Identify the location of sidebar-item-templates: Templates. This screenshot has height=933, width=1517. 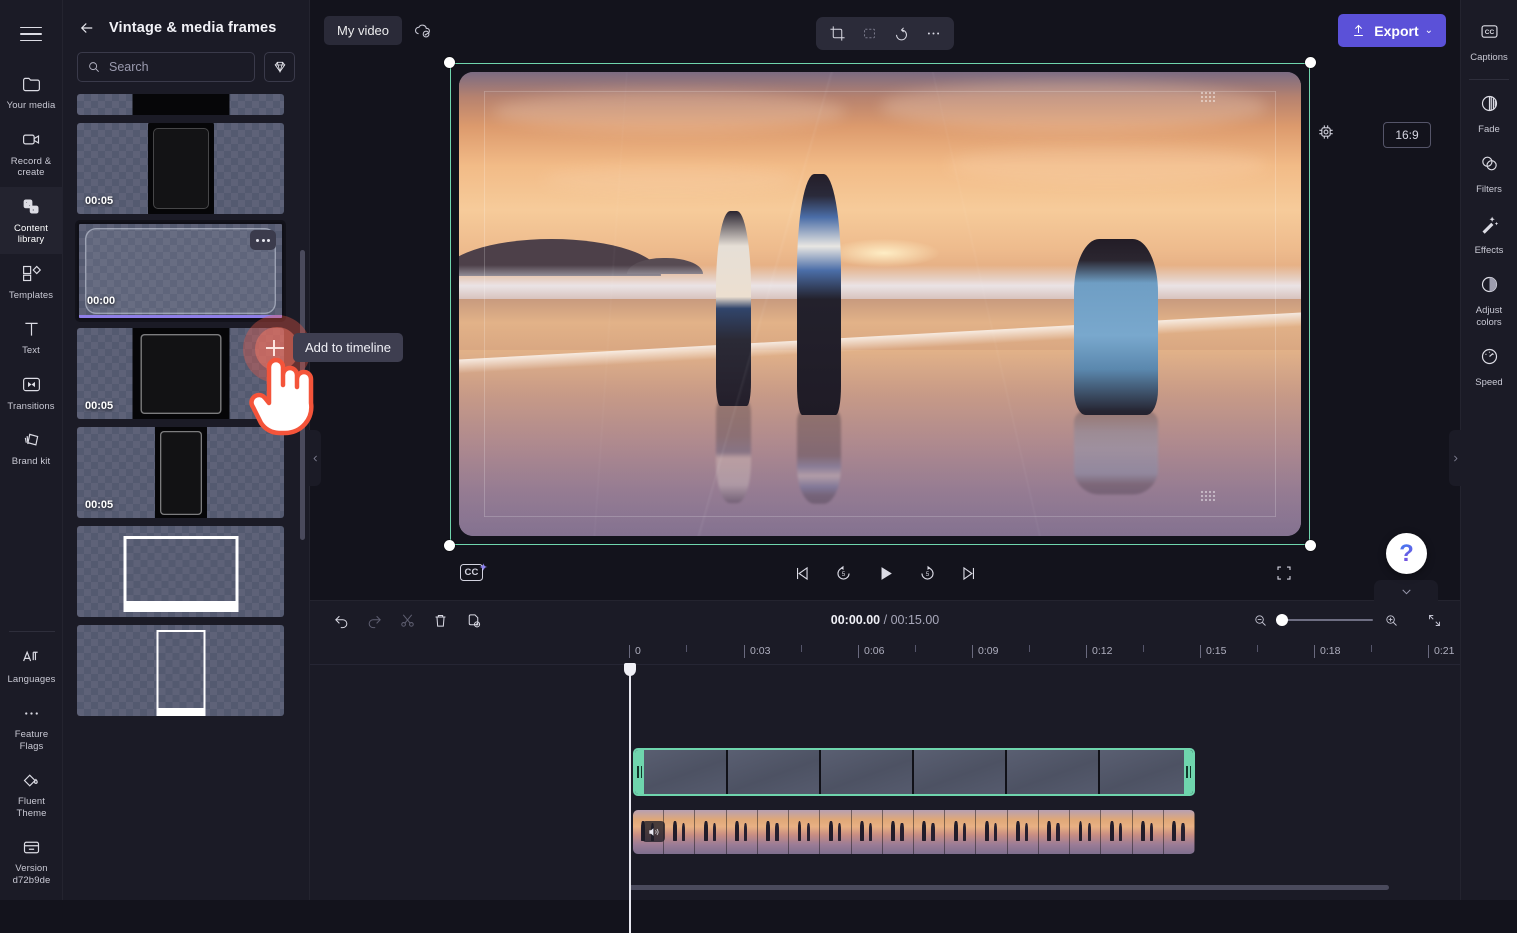
(31, 282).